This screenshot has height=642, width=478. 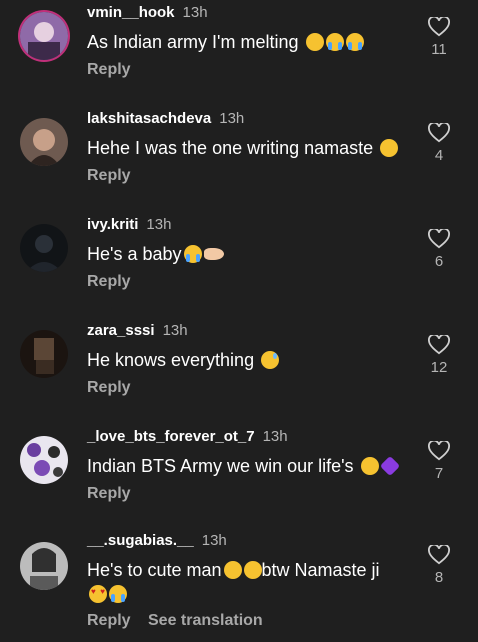 What do you see at coordinates (389, 466) in the screenshot?
I see `purple-heart-emoji` at bounding box center [389, 466].